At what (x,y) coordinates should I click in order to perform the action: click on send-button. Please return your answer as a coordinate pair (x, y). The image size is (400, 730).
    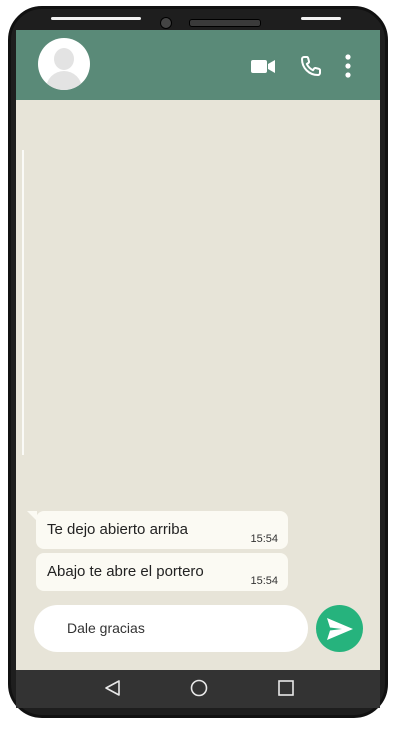
    Looking at the image, I should click on (339, 628).